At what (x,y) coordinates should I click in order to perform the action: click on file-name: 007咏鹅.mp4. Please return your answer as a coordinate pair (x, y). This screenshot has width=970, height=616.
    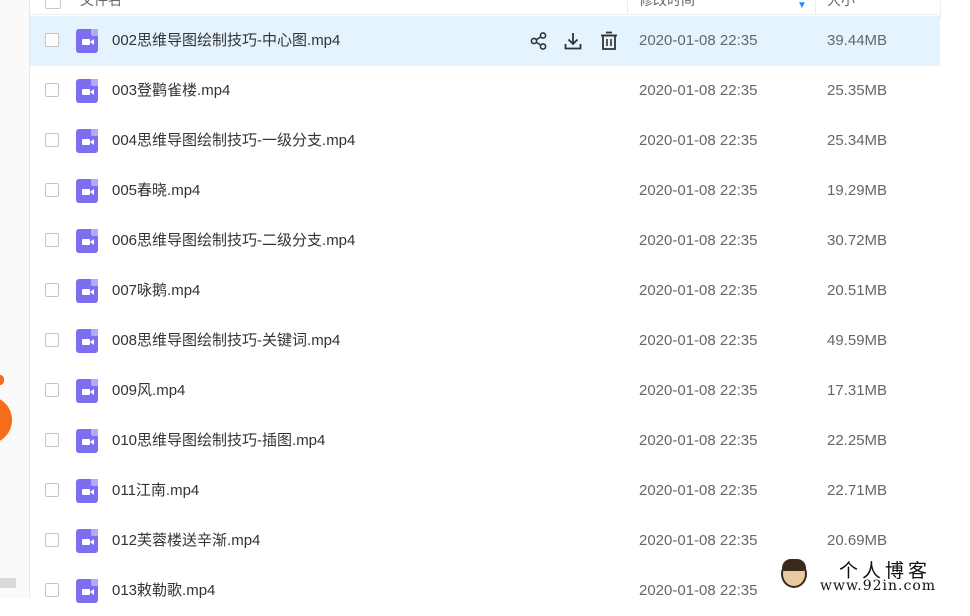
    Looking at the image, I should click on (156, 291).